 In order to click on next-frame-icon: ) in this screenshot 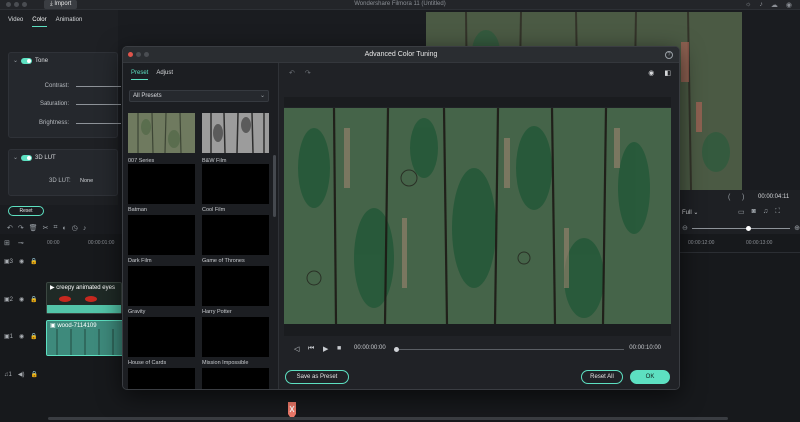, I will do `click(743, 197)`.